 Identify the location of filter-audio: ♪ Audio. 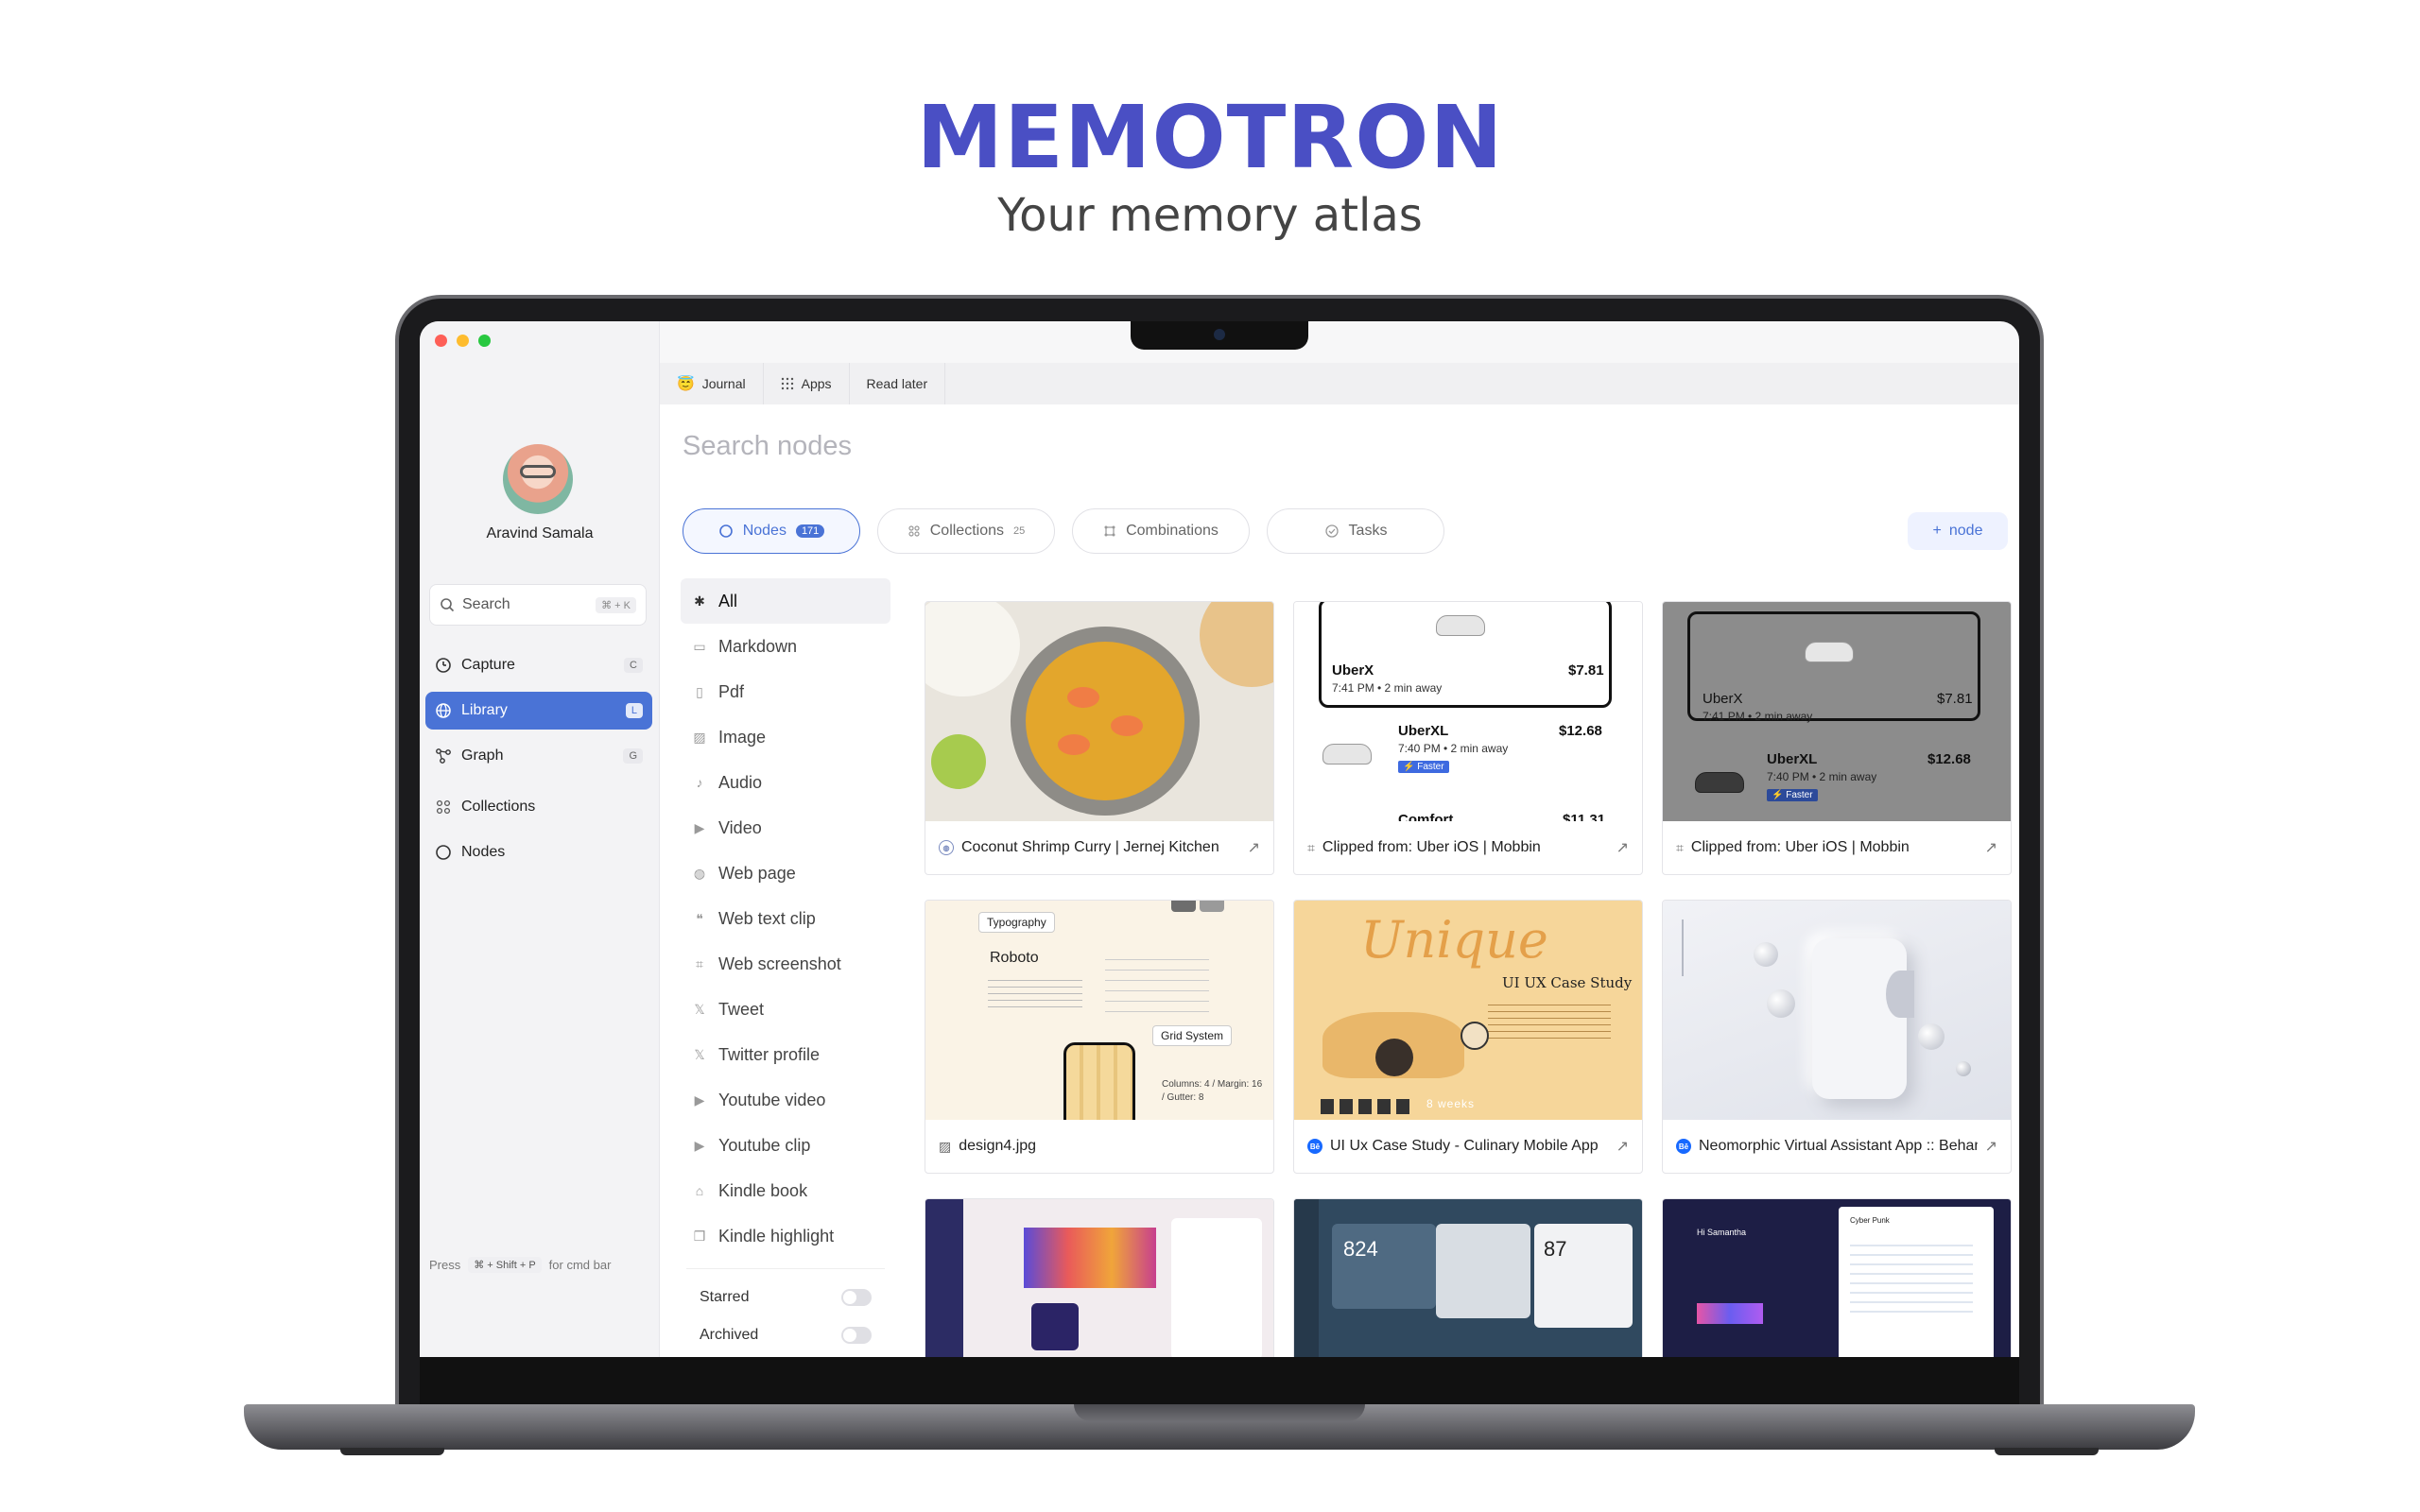
(785, 782).